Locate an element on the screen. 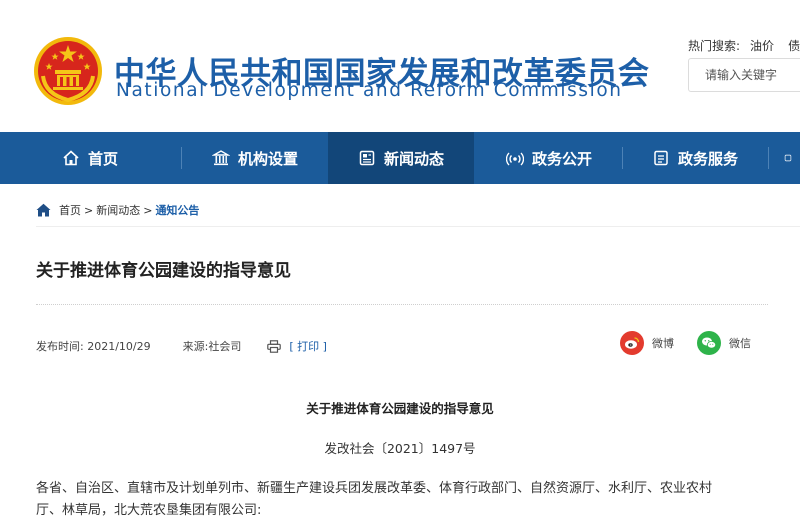 This screenshot has width=800, height=520. nav-item-home: 首页 is located at coordinates (90, 158).